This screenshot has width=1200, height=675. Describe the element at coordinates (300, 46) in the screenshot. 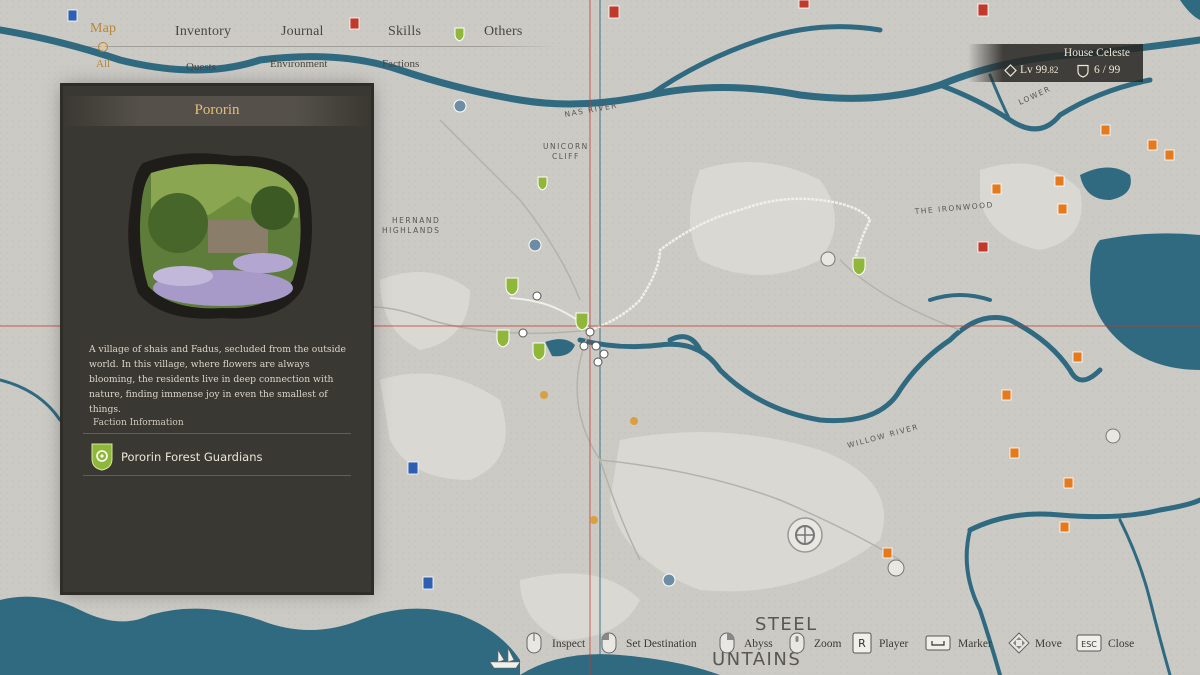

I see `nav-divider` at that location.